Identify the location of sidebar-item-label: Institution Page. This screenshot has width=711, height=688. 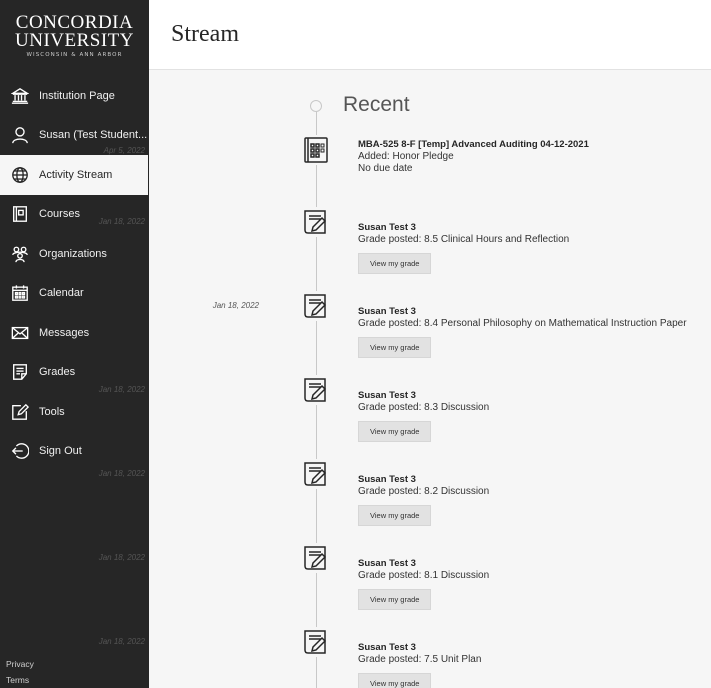
(77, 95).